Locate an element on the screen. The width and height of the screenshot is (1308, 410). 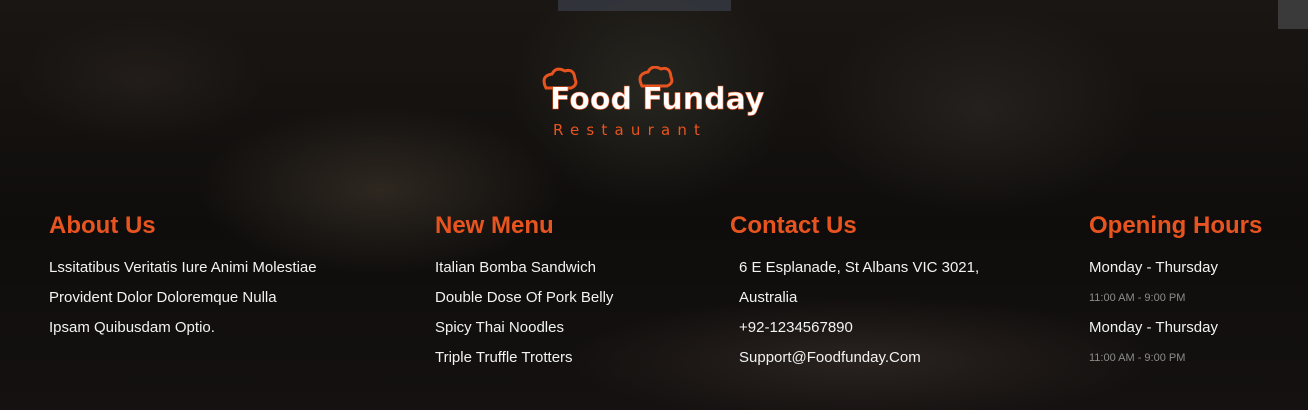
about-line: Ipsam Quibusdam Optio. is located at coordinates (132, 327).